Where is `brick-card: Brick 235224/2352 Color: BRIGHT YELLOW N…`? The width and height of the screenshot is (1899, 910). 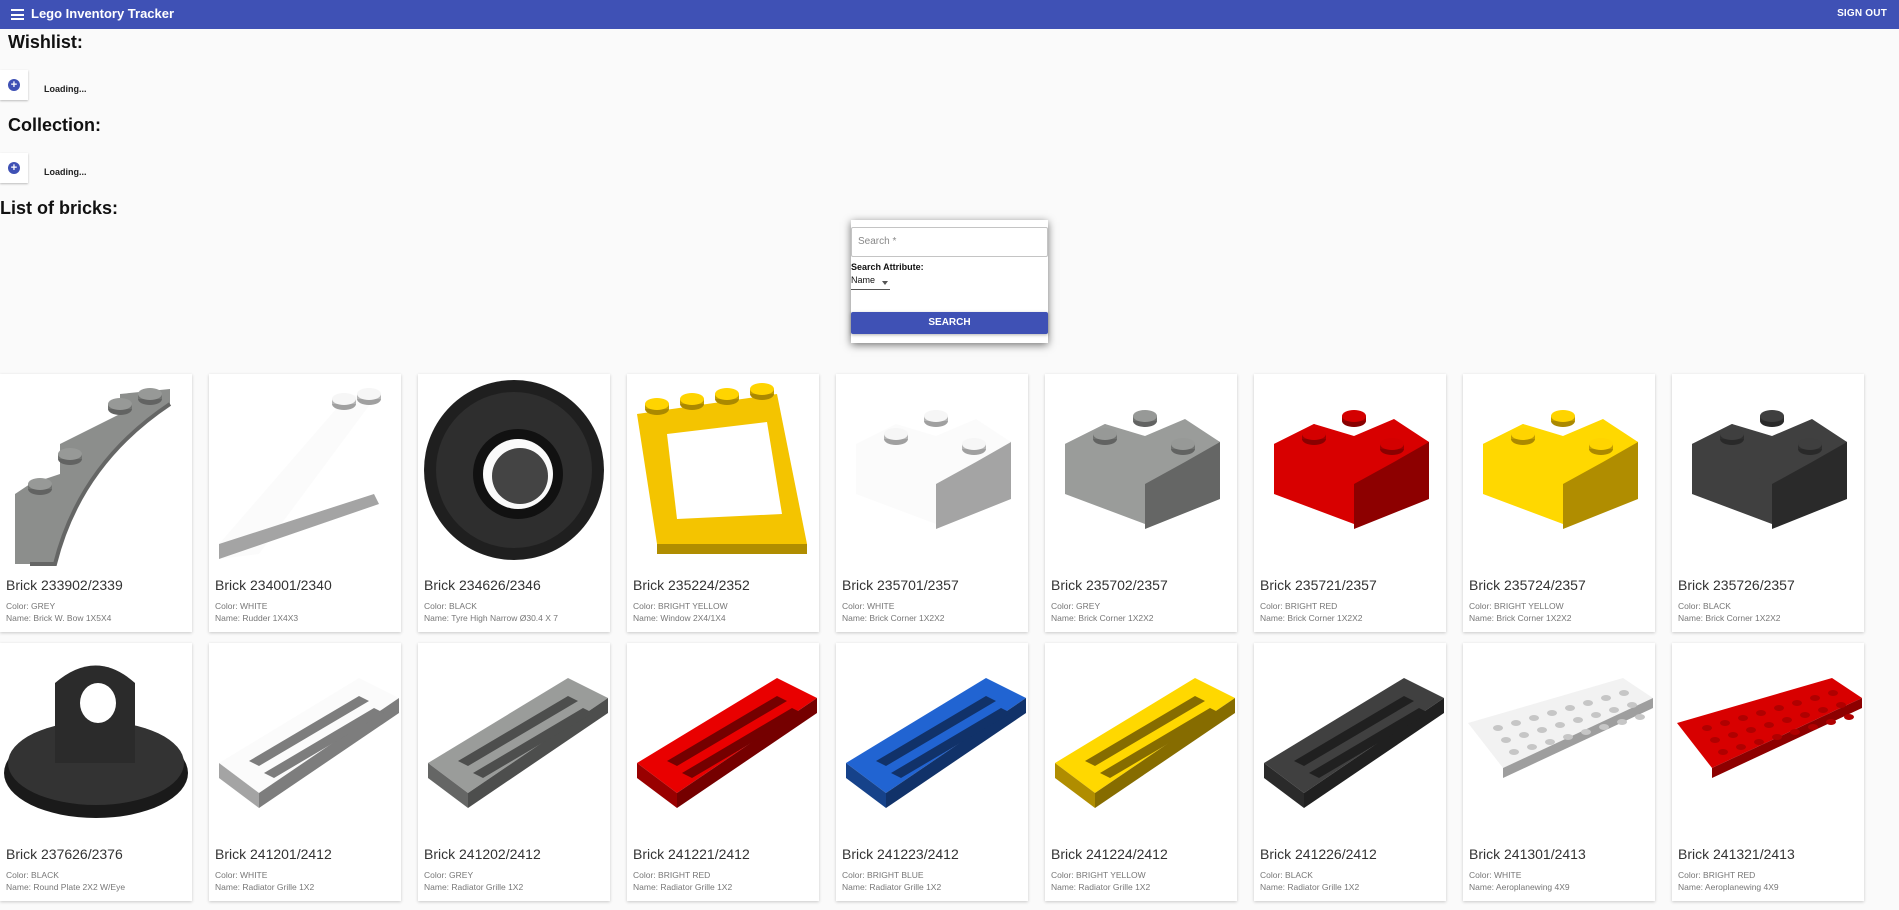 brick-card: Brick 235224/2352 Color: BRIGHT YELLOW N… is located at coordinates (723, 503).